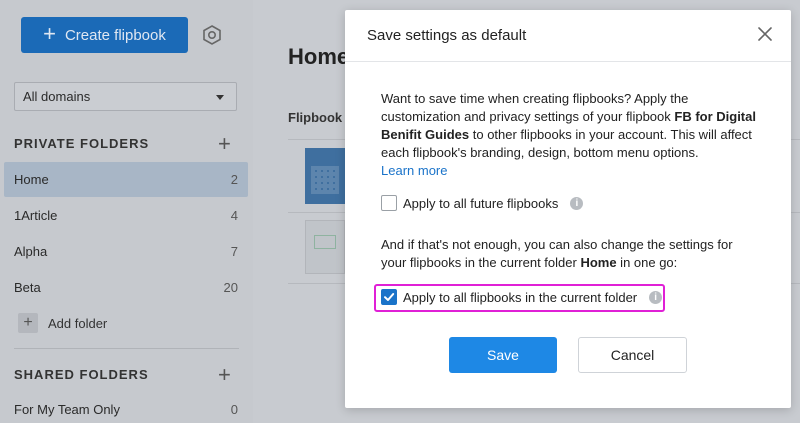 Image resolution: width=800 pixels, height=423 pixels. What do you see at coordinates (569, 171) in the screenshot?
I see `learn-more-link: Learn more` at bounding box center [569, 171].